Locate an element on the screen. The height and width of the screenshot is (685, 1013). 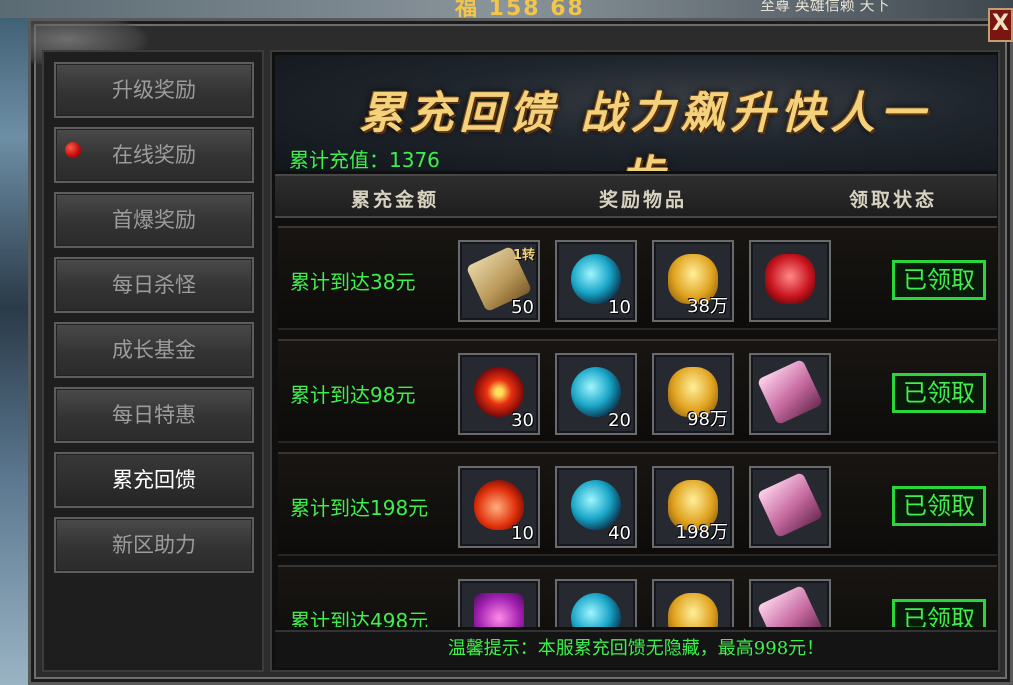
item-count: 20 is located at coordinates (619, 420).